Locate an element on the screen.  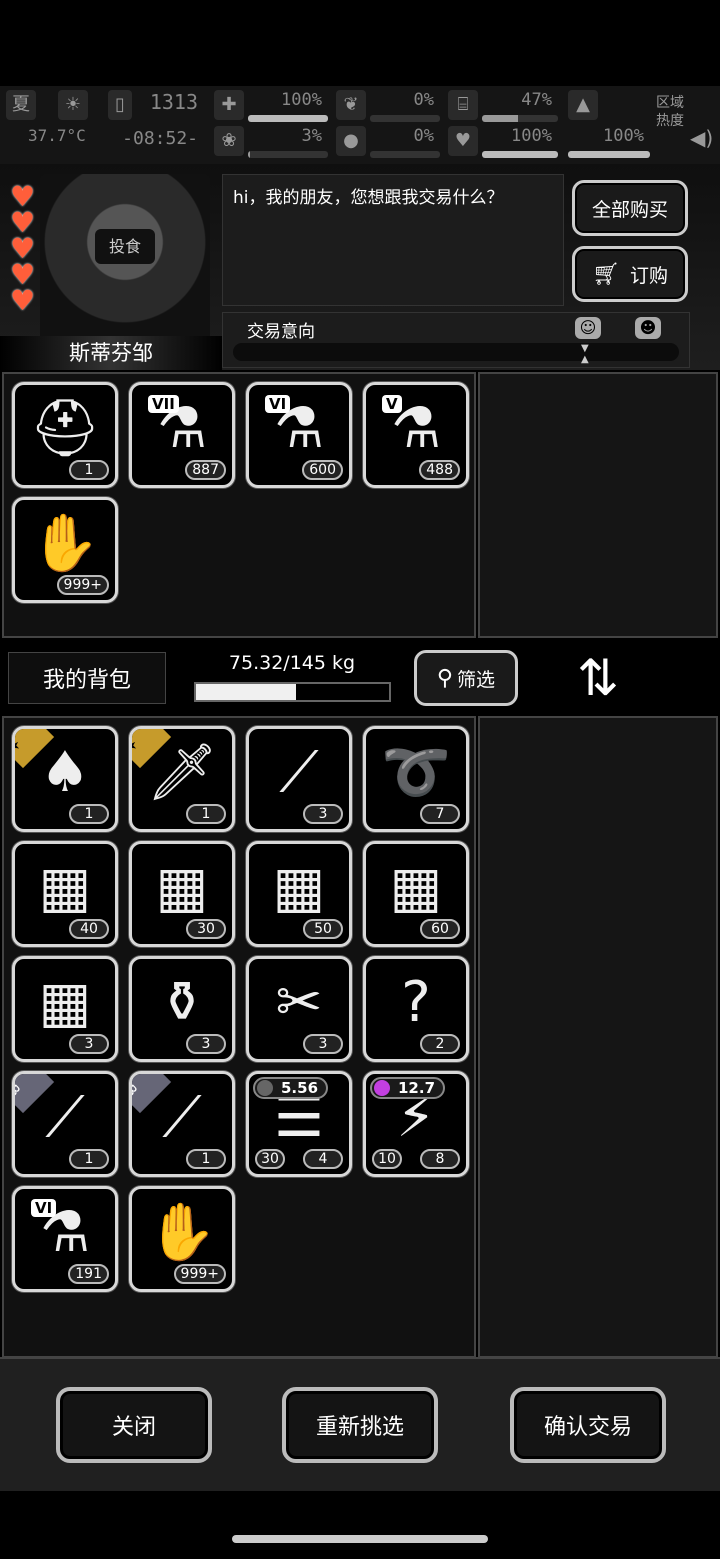
trader-mask-text: 投食 is located at coordinates (125, 246).